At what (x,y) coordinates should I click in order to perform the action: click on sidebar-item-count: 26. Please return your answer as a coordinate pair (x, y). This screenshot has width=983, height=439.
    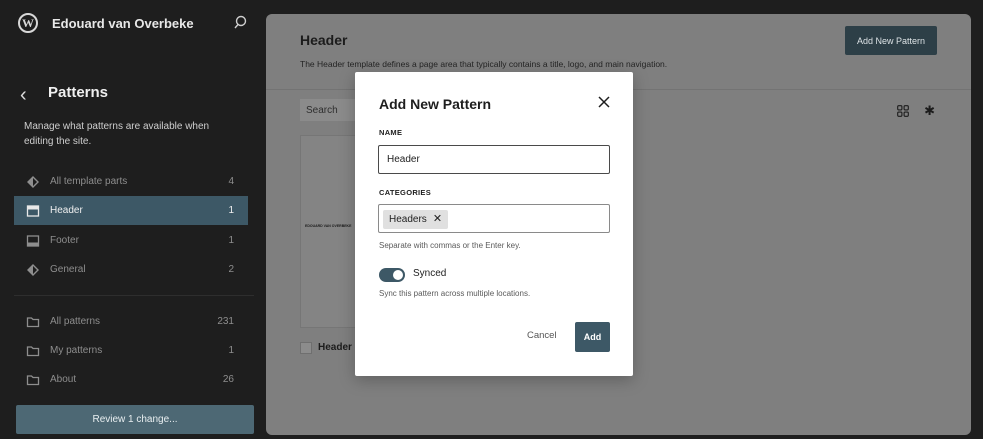
    Looking at the image, I should click on (228, 379).